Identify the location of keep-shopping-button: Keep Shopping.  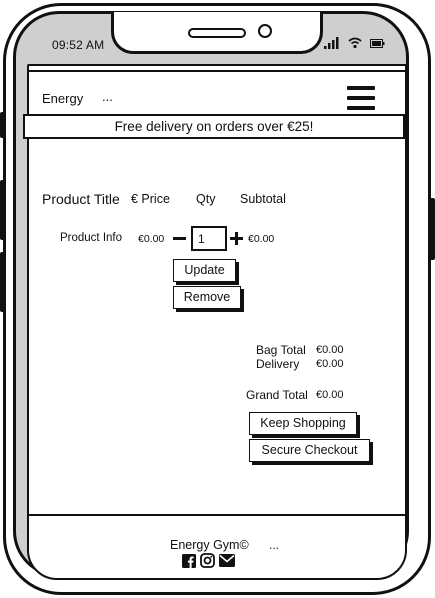
(303, 423).